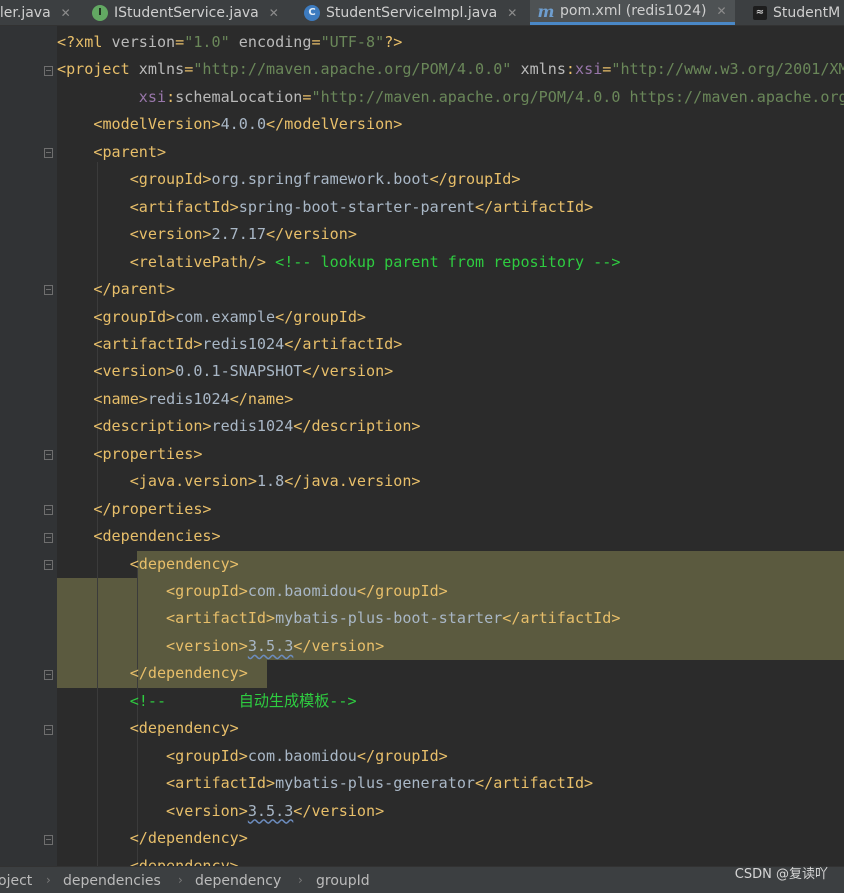  I want to click on tab-istudentservice: I IStudentService.java ✕, so click(185, 12).